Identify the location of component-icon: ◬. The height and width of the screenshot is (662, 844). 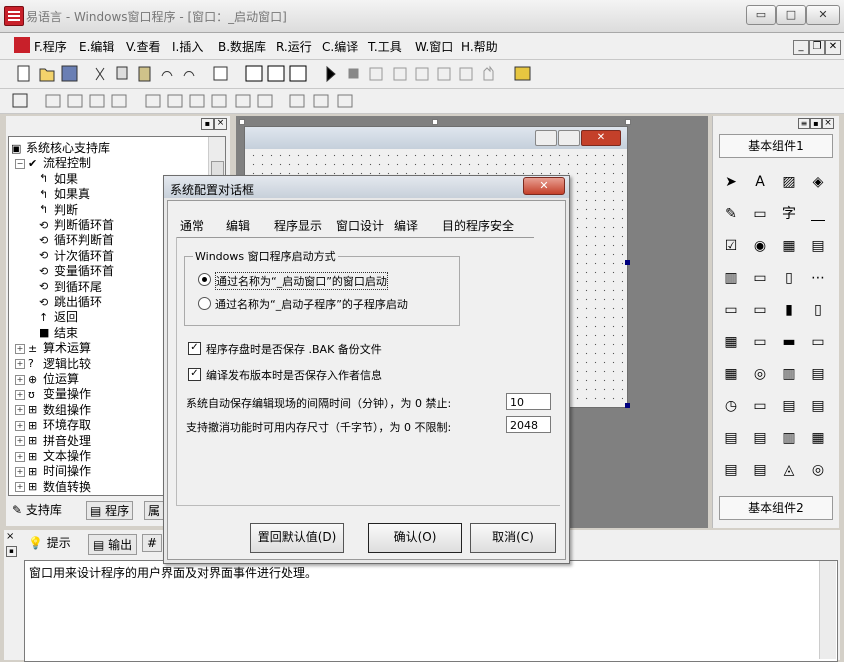
(789, 470).